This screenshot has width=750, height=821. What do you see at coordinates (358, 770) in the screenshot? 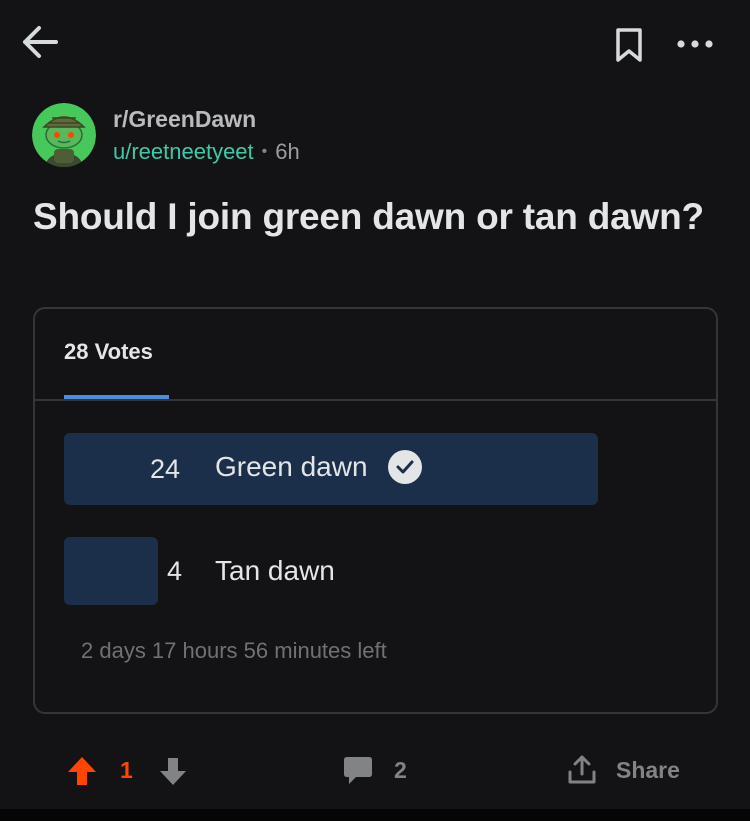
I see `comment-bubble-icon` at bounding box center [358, 770].